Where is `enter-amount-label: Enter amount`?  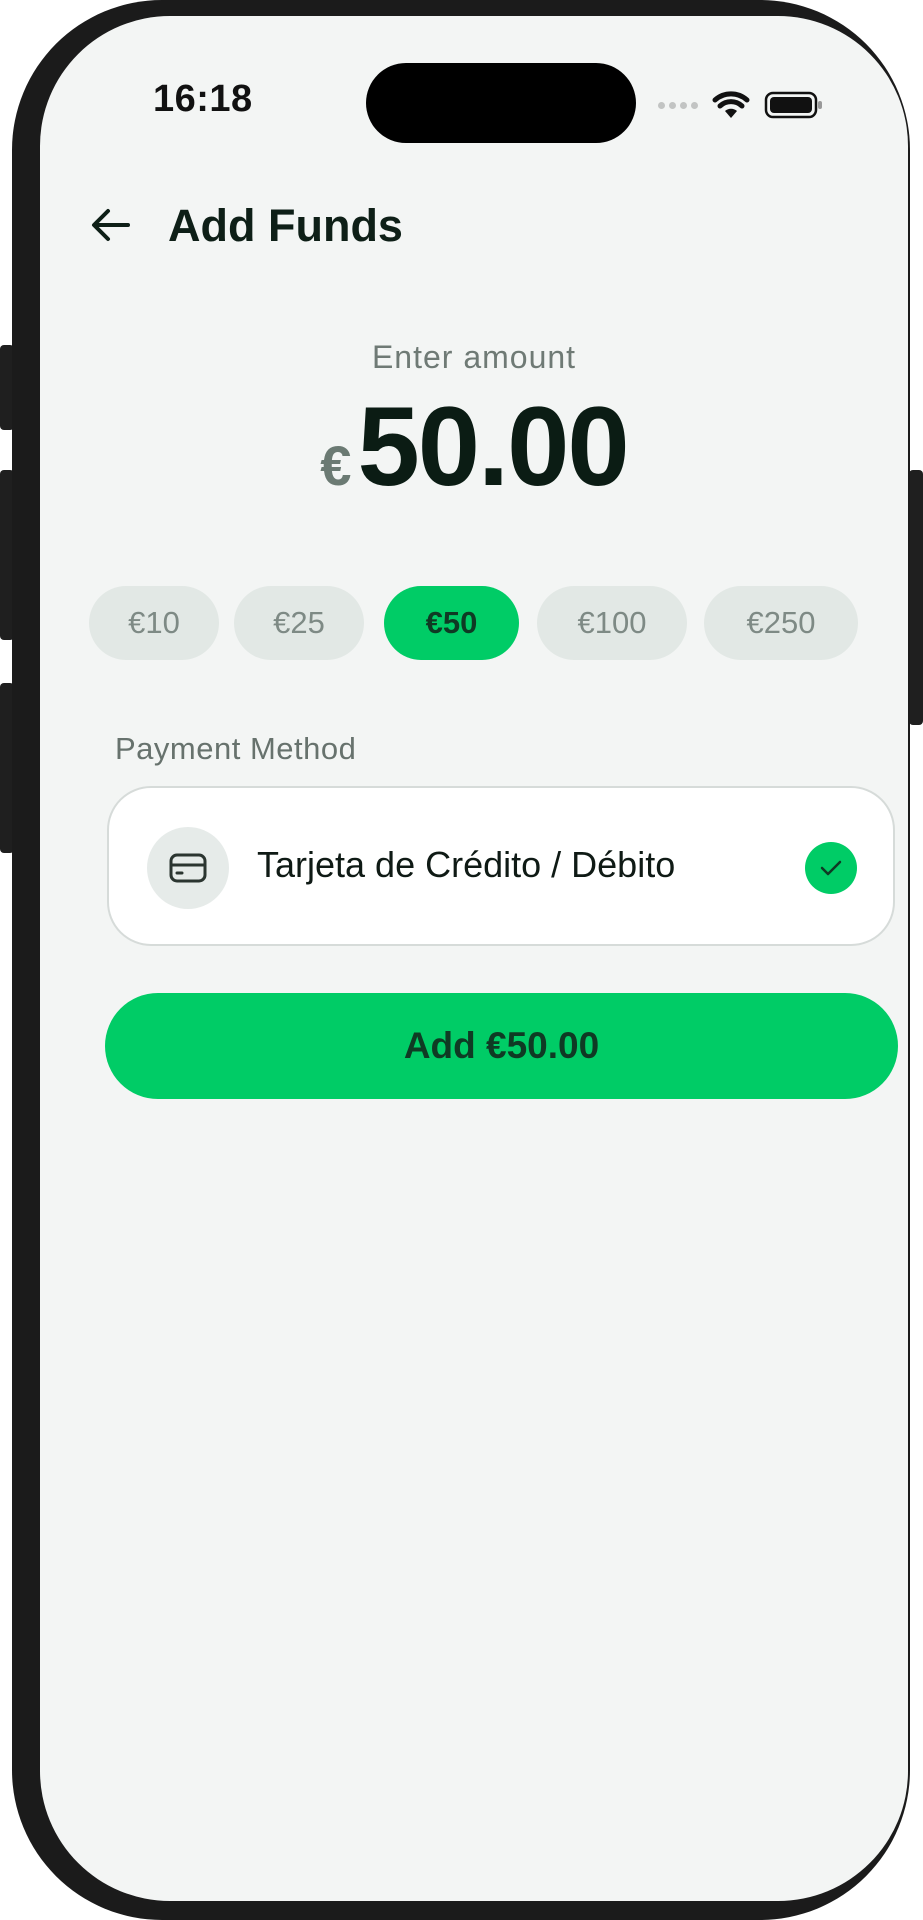
enter-amount-label: Enter amount is located at coordinates (474, 357).